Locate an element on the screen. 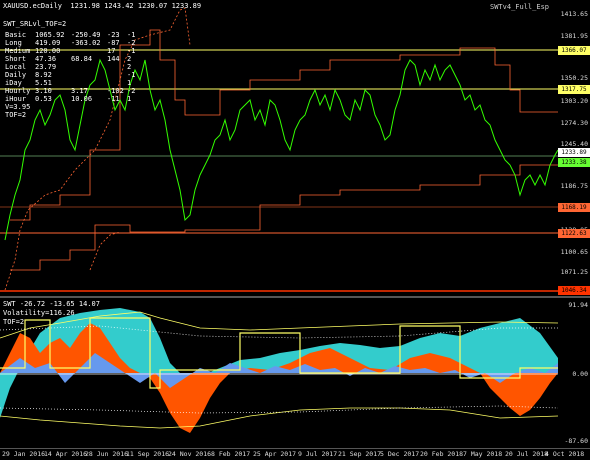 The height and width of the screenshot is (460, 590). row-label: Long is located at coordinates (13, 43).